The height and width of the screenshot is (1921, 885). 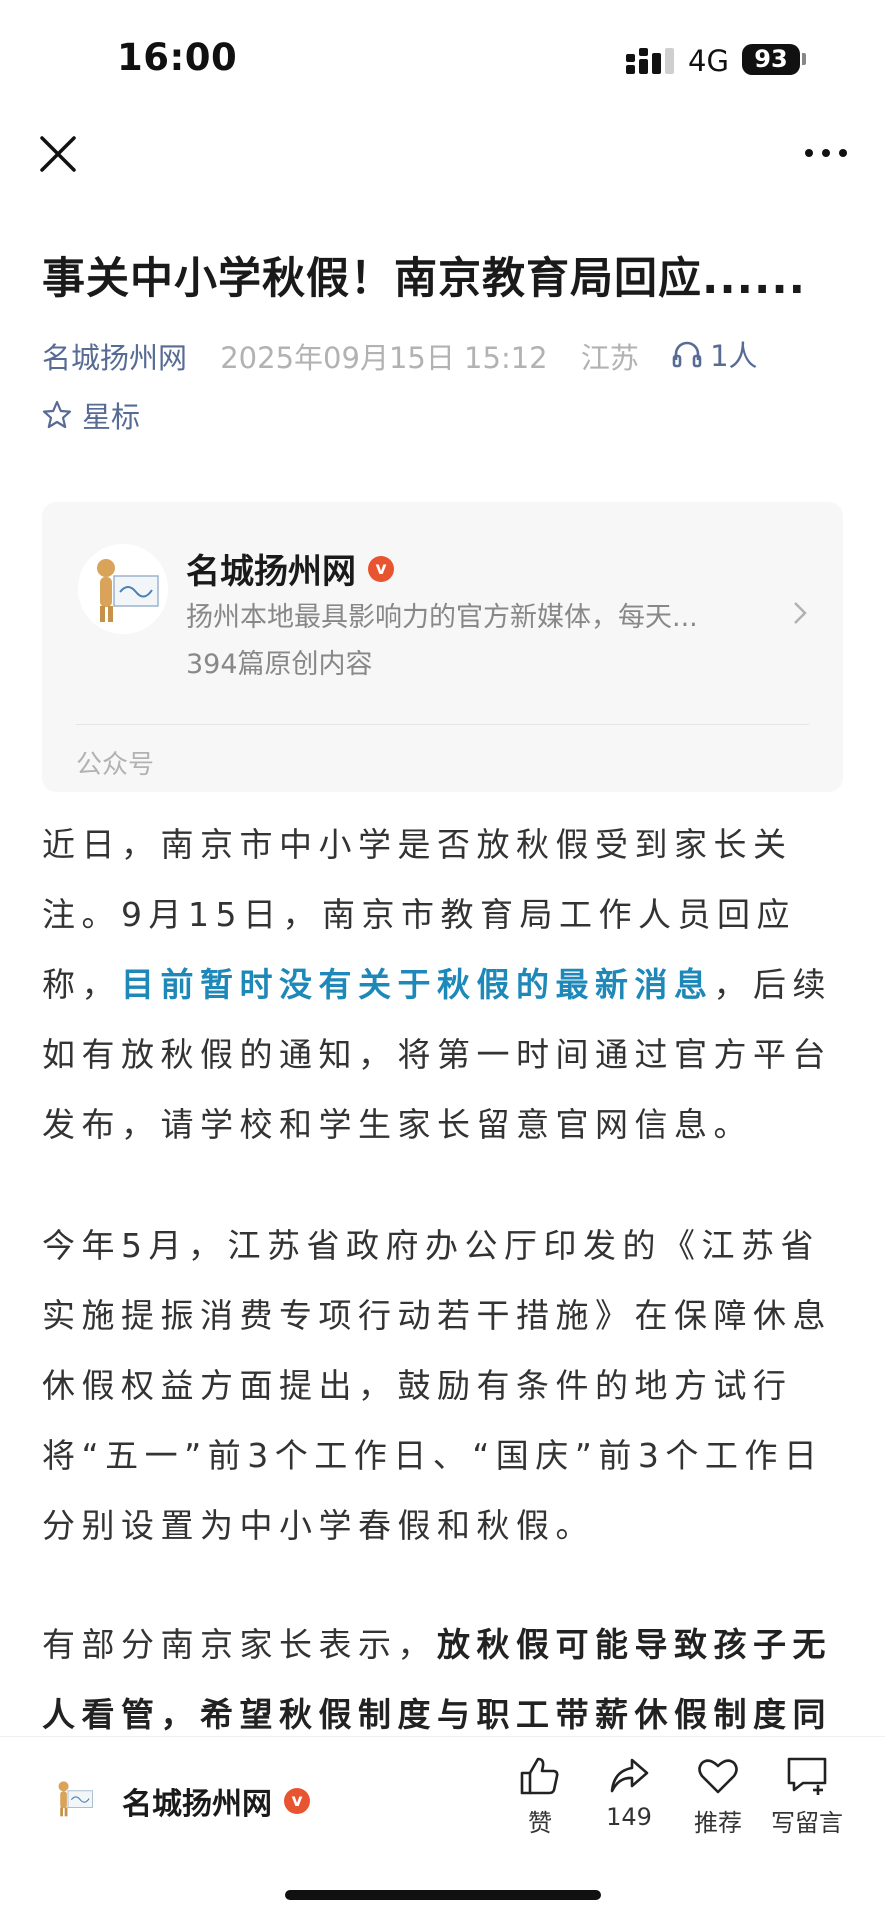 What do you see at coordinates (279, 664) in the screenshot?
I see `account-original-count: 394篇原创内容` at bounding box center [279, 664].